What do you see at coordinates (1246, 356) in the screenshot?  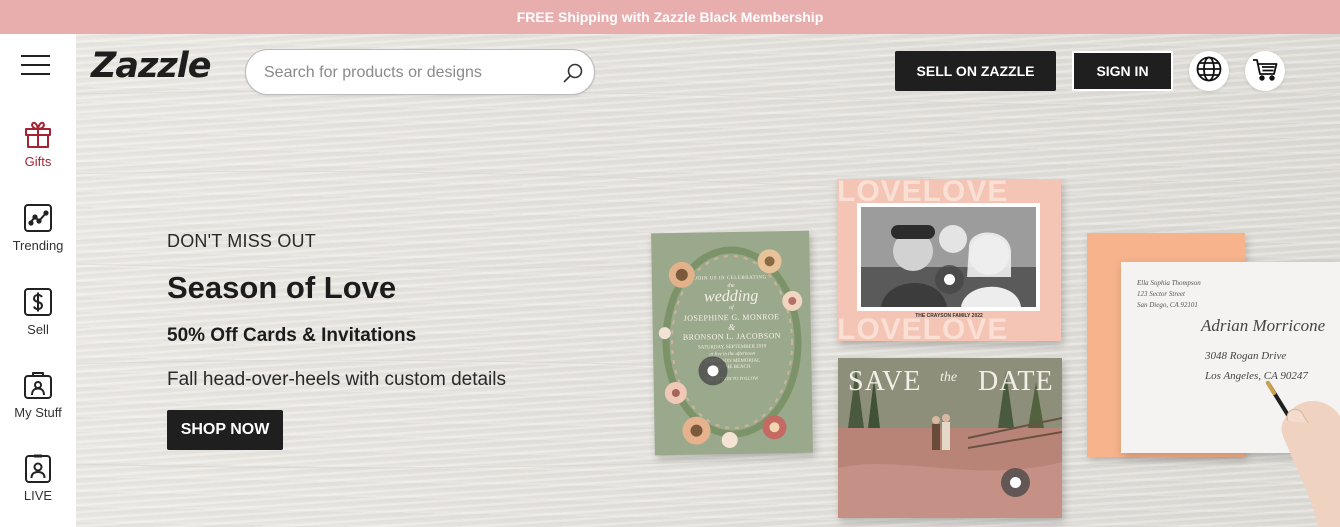 I see `recipient-line: 3048 Rogan Drive` at bounding box center [1246, 356].